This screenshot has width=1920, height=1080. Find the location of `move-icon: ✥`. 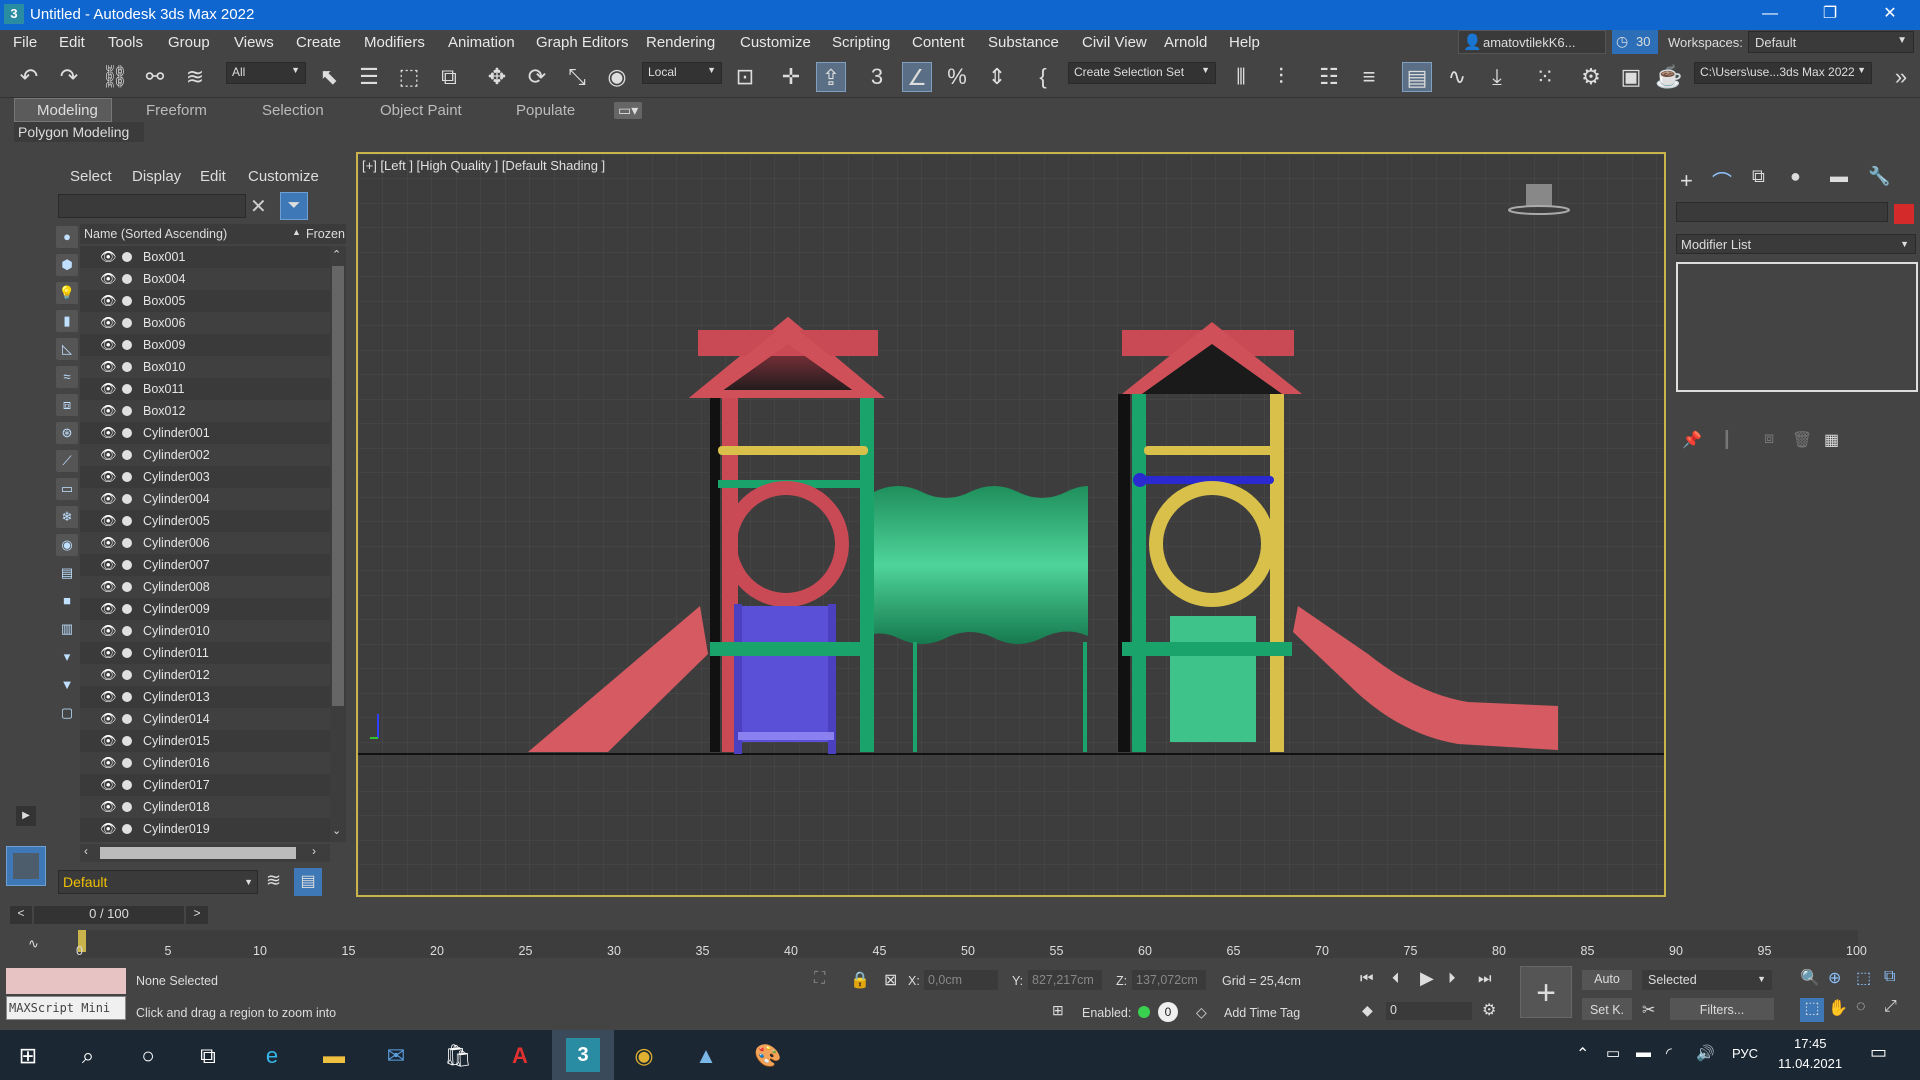

move-icon: ✥ is located at coordinates (497, 77).